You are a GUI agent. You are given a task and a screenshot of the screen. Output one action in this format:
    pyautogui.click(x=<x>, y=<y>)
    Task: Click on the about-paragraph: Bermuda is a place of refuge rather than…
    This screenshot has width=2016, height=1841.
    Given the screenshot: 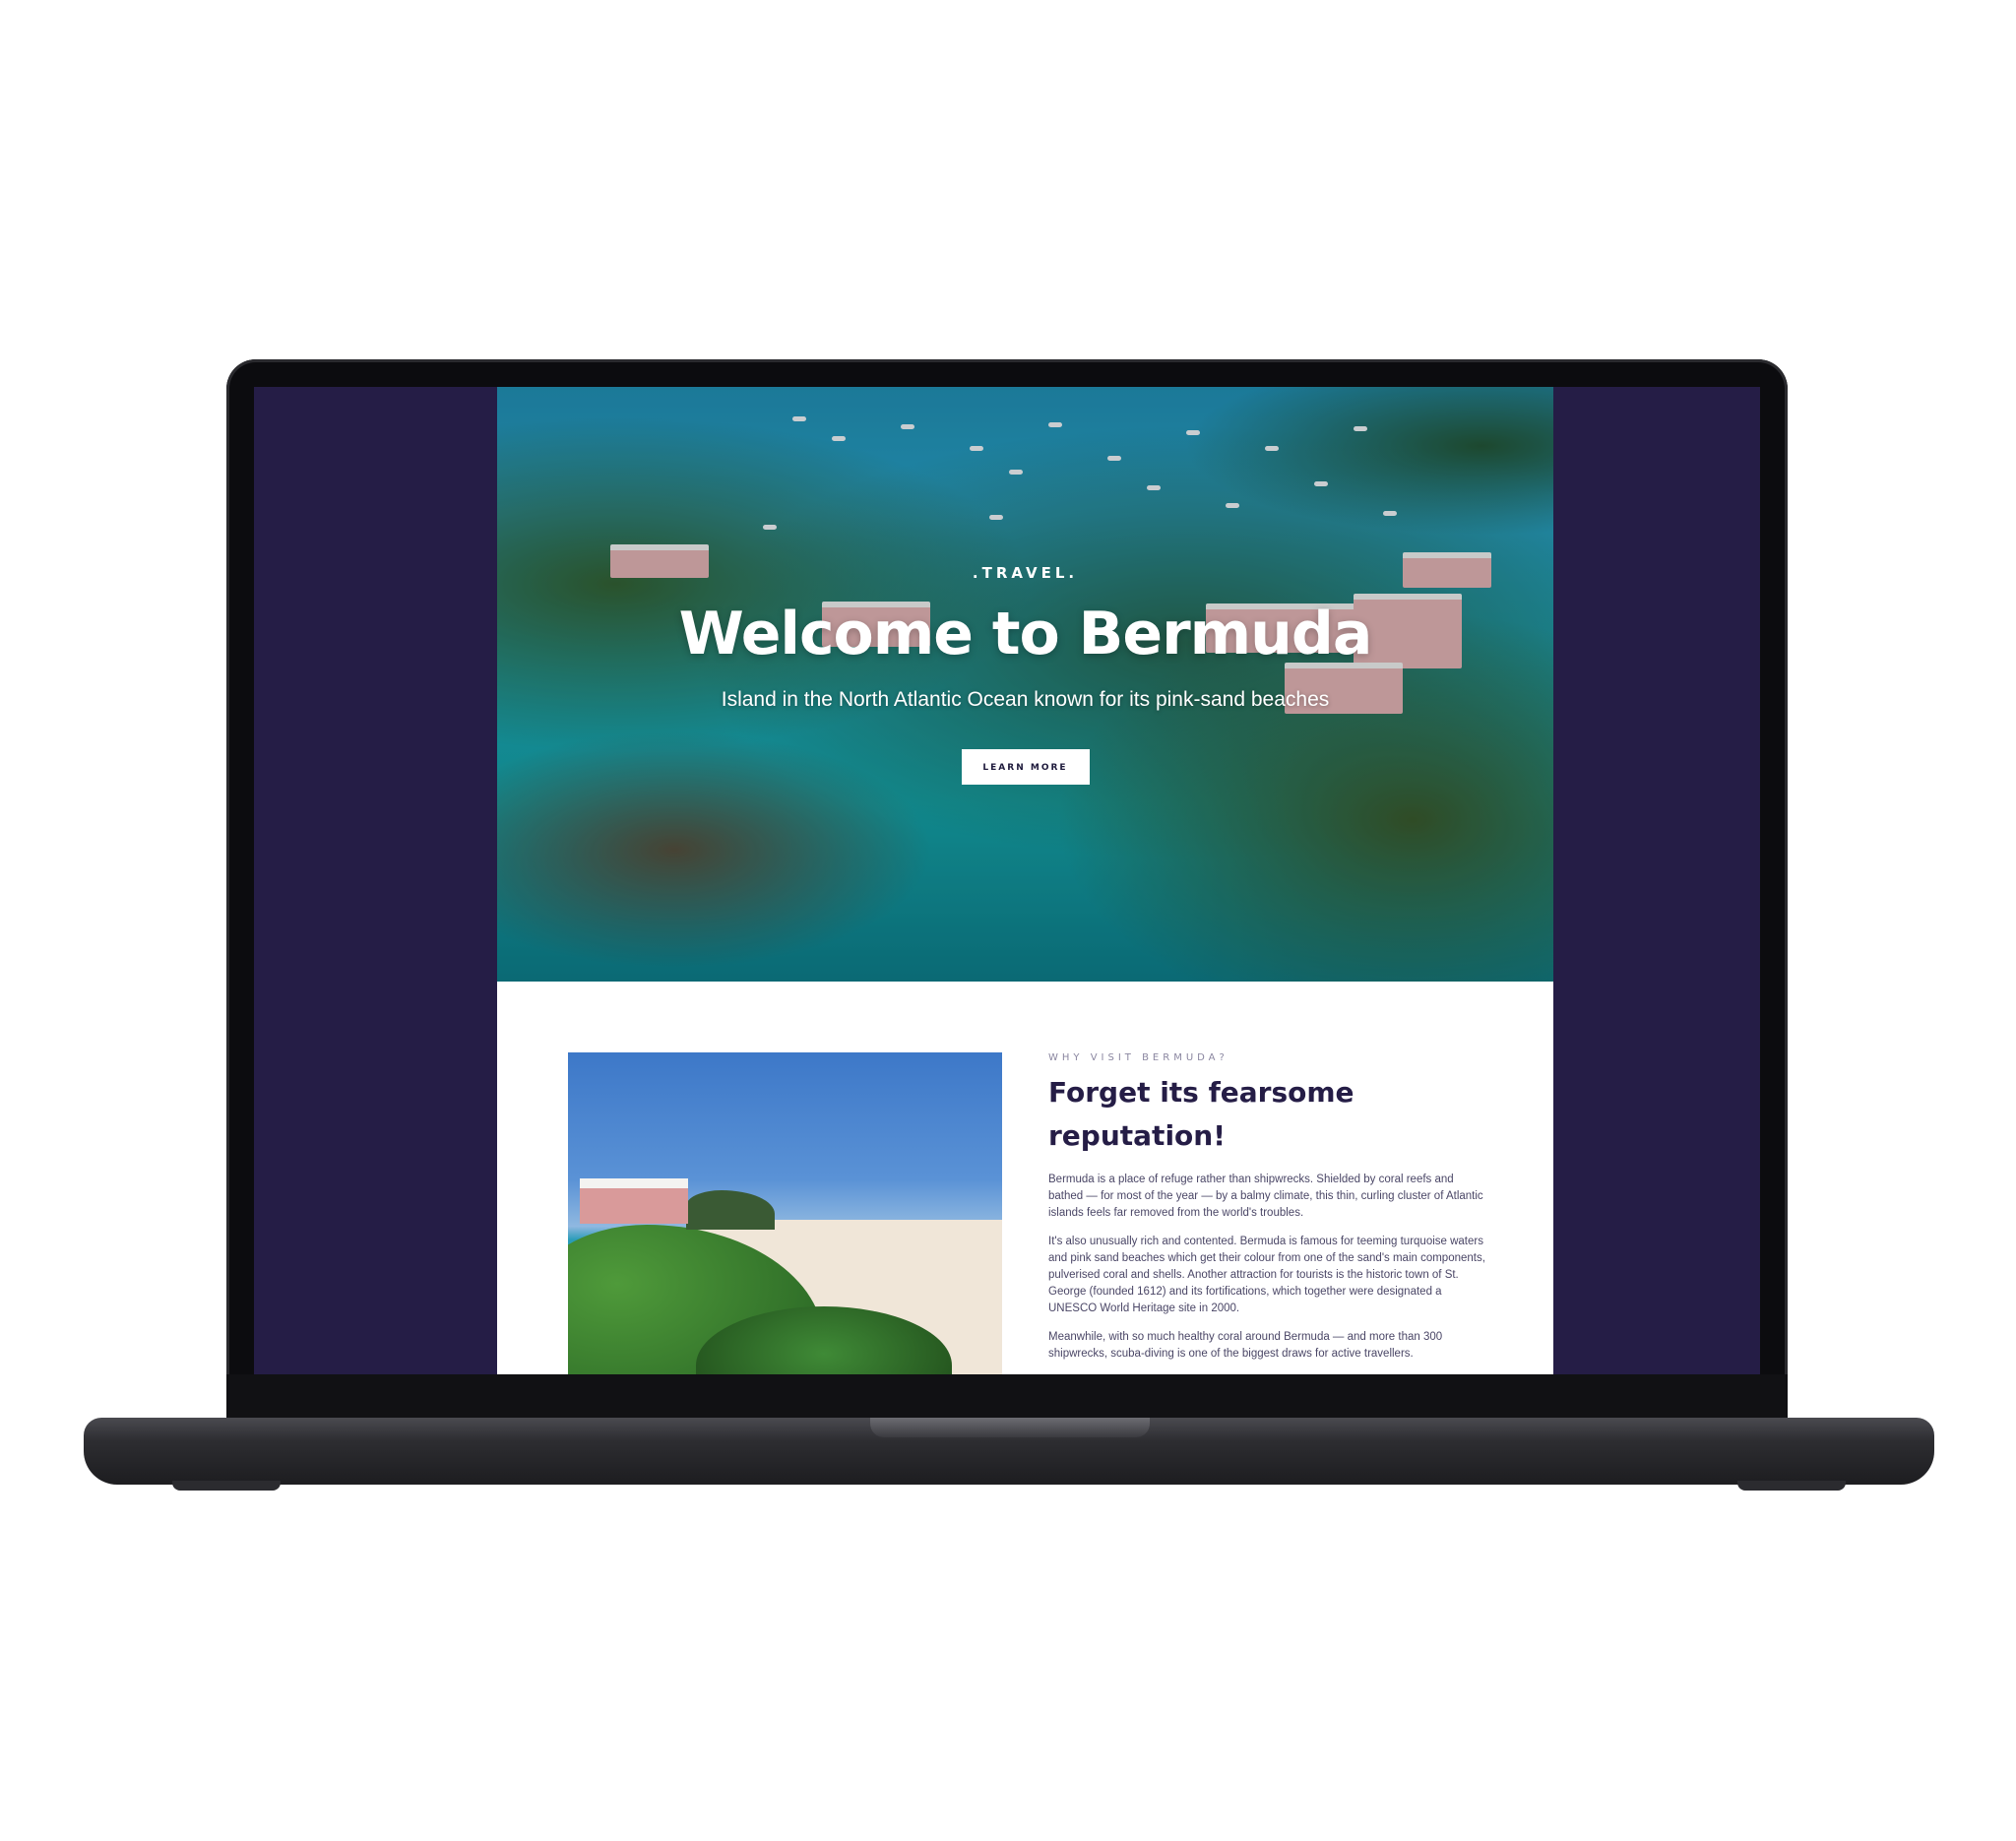 What is the action you would take?
    pyautogui.click(x=1265, y=1196)
    